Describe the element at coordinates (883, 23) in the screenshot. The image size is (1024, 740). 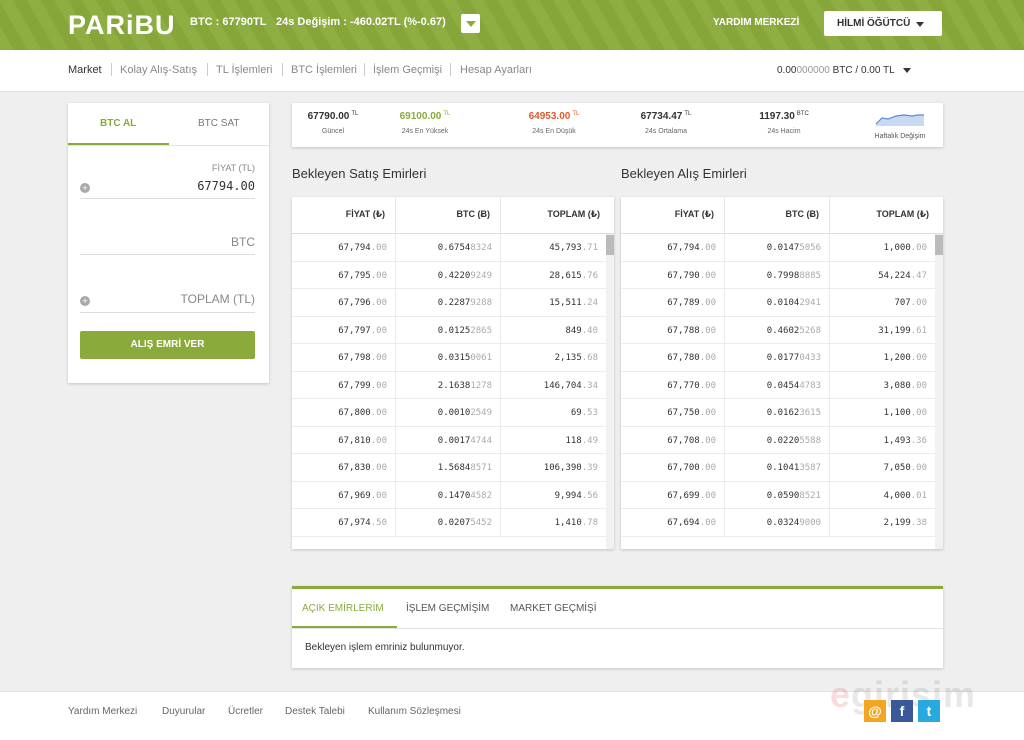
I see `user-menu-button: HİLMİ ÖĞÜTCÜ` at that location.